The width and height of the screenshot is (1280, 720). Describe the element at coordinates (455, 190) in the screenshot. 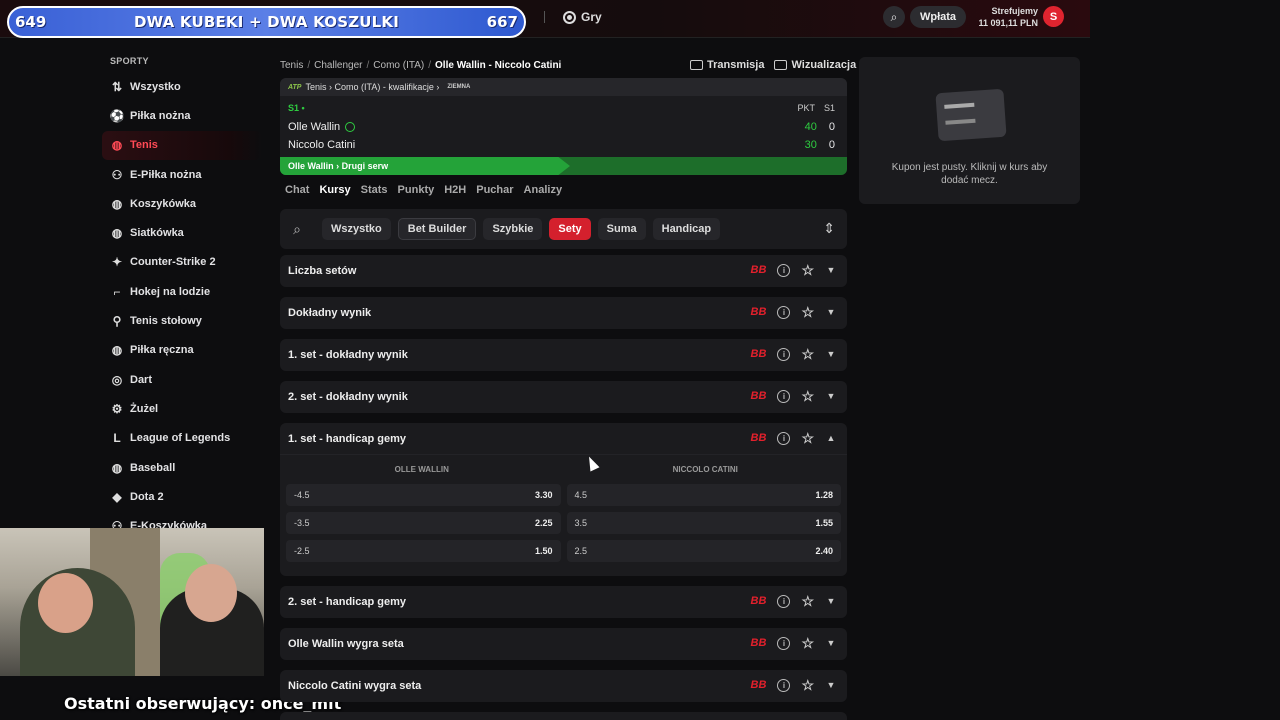

I see `tab-h2h: H2H` at that location.